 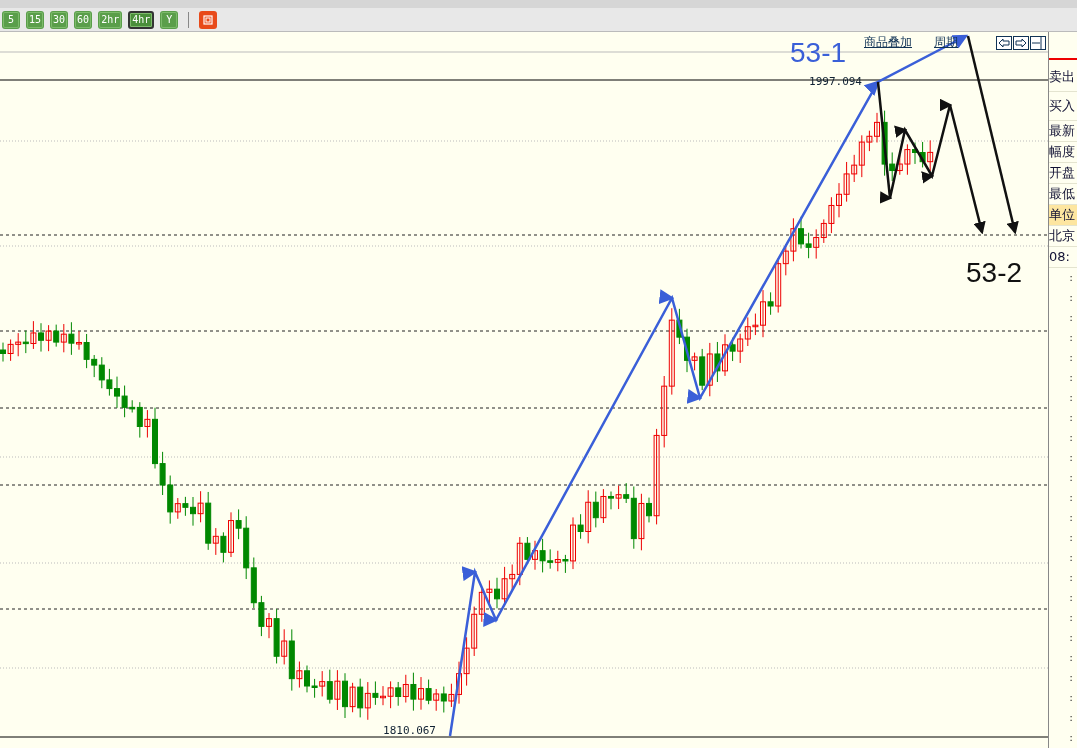 I want to click on quote-label: 单位, so click(x=1063, y=215).